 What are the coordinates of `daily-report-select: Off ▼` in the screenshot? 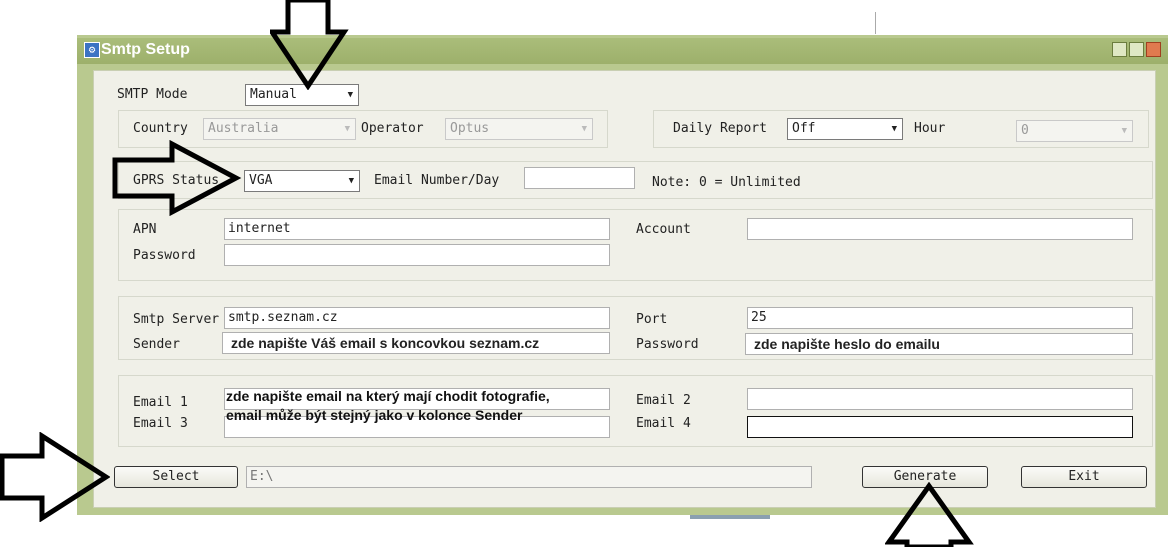 It's located at (845, 129).